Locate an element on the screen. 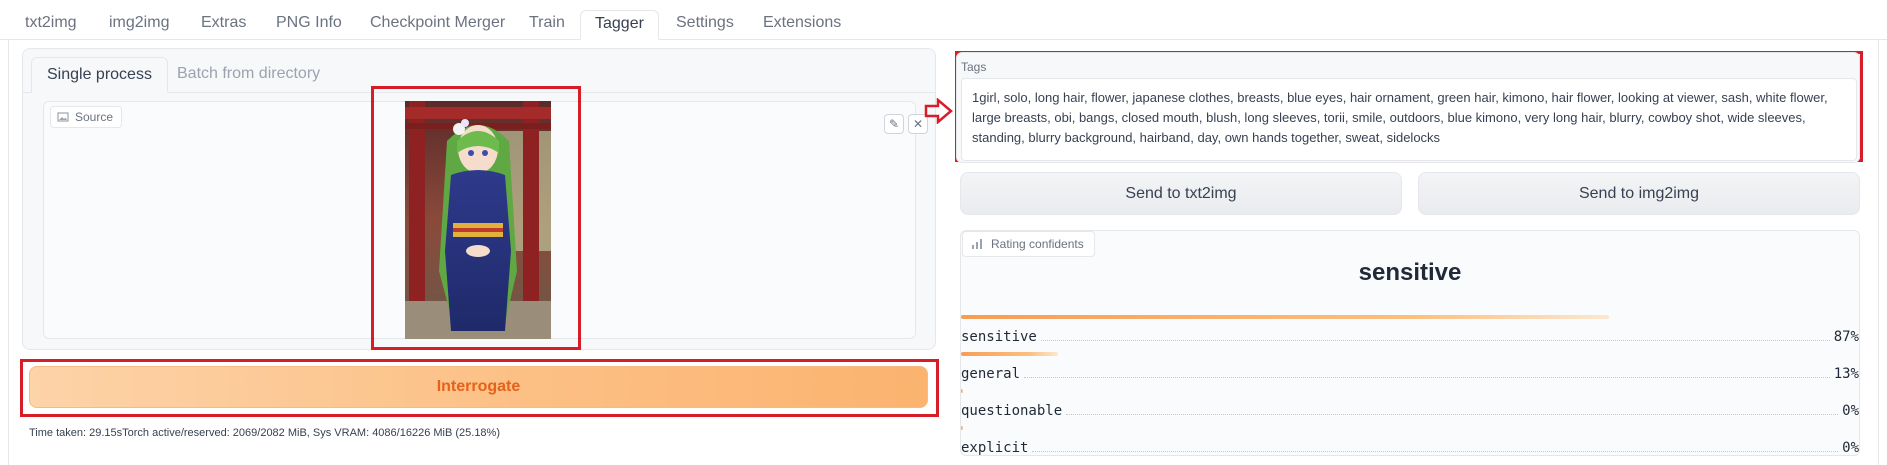  confidence-name: general is located at coordinates (991, 374).